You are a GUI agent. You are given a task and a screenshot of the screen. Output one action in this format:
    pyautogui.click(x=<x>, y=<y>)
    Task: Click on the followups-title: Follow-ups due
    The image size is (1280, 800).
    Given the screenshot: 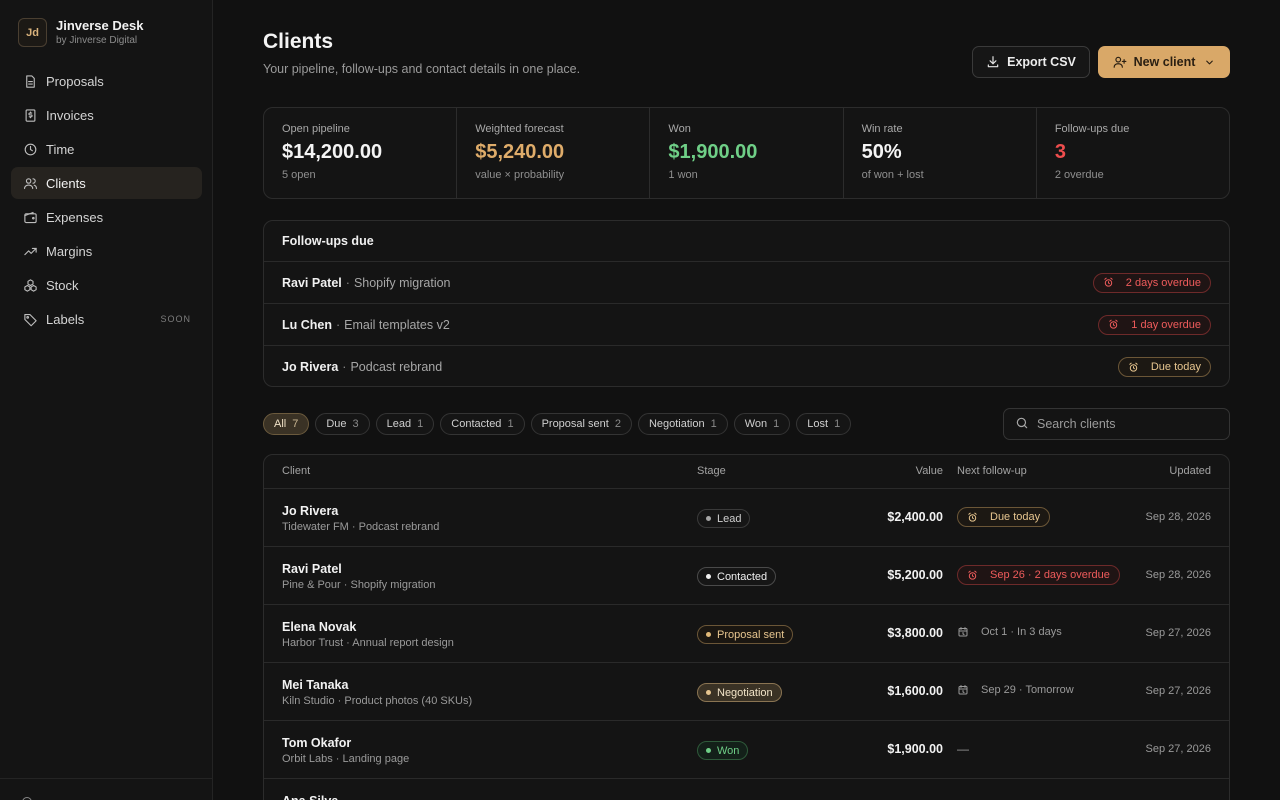 What is the action you would take?
    pyautogui.click(x=746, y=241)
    